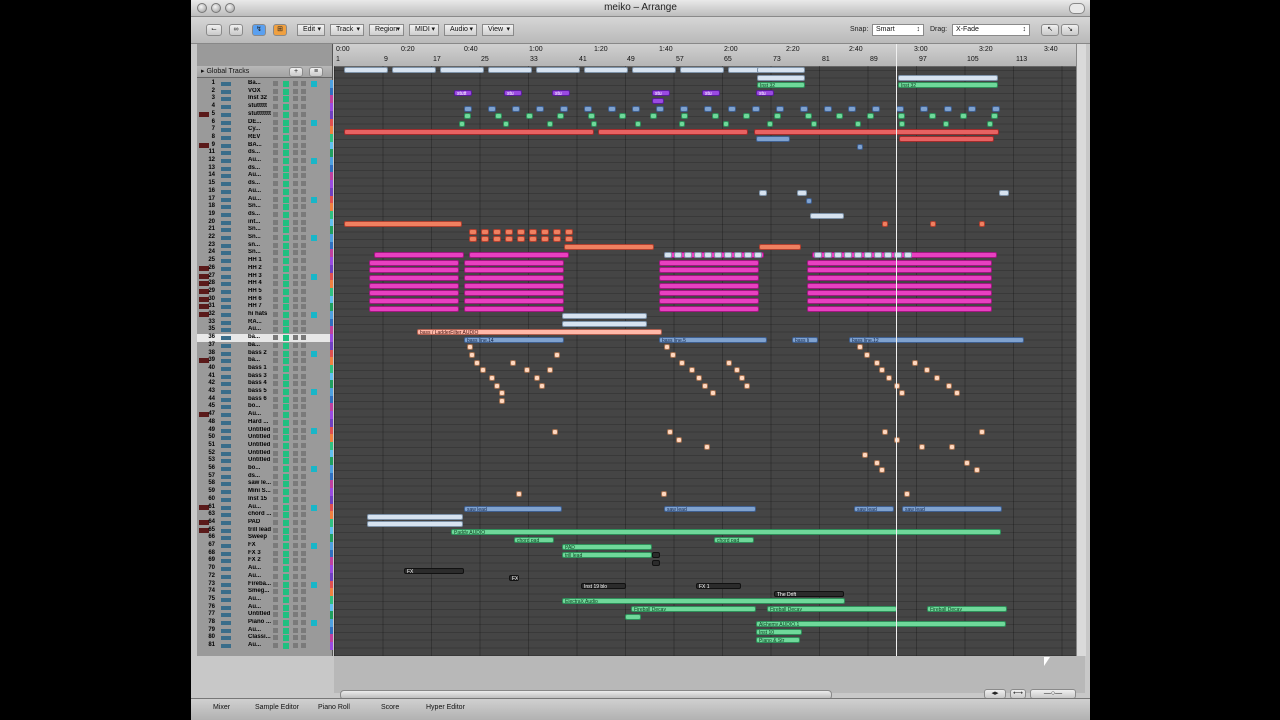 The width and height of the screenshot is (1280, 720). I want to click on tab-mixer: Mixer, so click(221, 707).